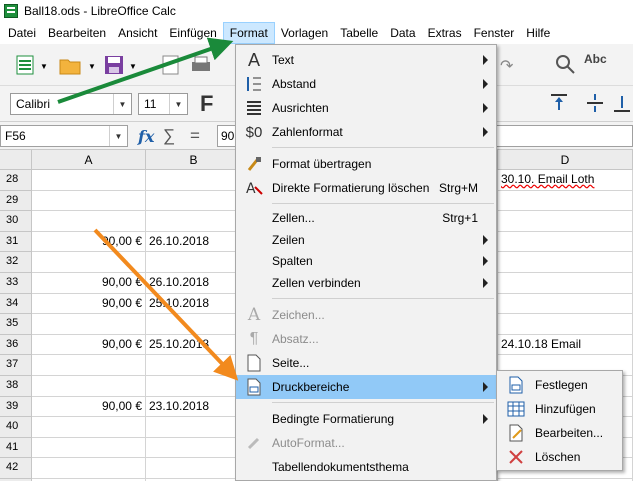  Describe the element at coordinates (16, 304) in the screenshot. I see `row-header: 34` at that location.